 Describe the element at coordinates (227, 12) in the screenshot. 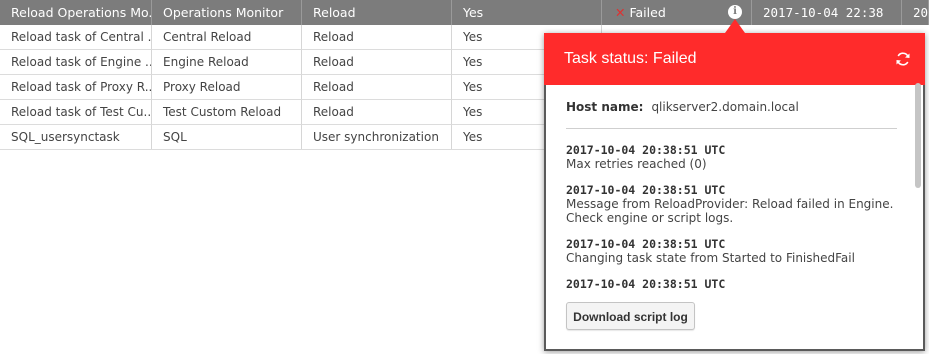

I see `cell-app: Operations Monitor` at that location.